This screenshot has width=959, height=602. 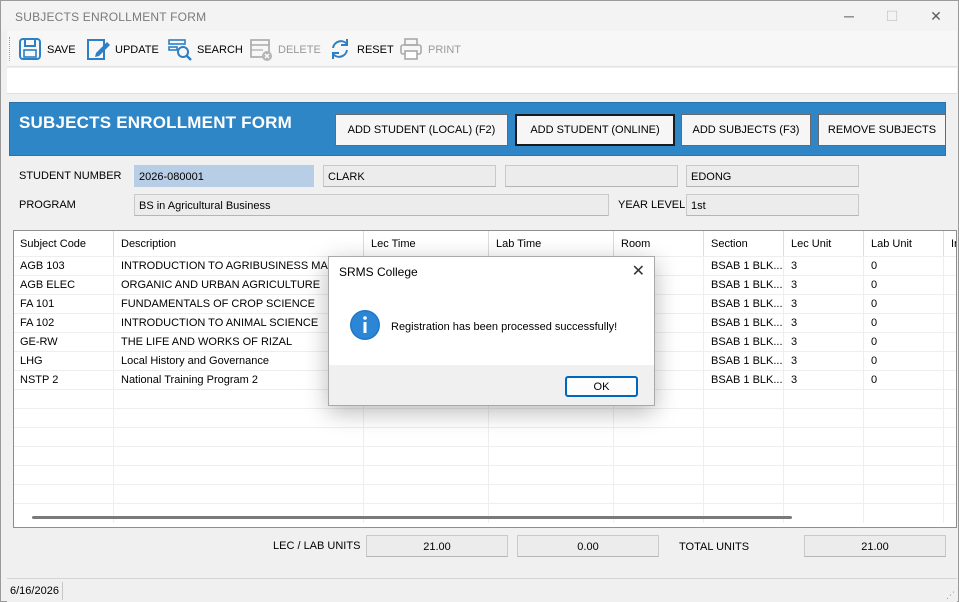 What do you see at coordinates (64, 323) in the screenshot?
I see `table-cell: FA 102` at bounding box center [64, 323].